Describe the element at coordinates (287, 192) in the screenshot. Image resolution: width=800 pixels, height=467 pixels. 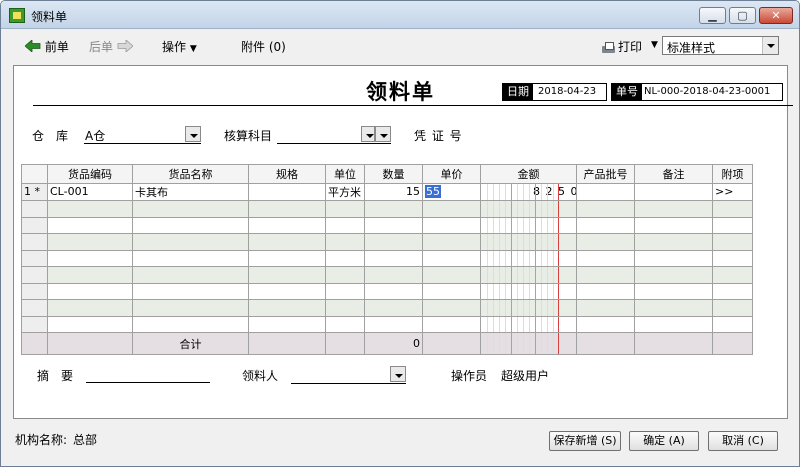
I see `cell-spec` at that location.